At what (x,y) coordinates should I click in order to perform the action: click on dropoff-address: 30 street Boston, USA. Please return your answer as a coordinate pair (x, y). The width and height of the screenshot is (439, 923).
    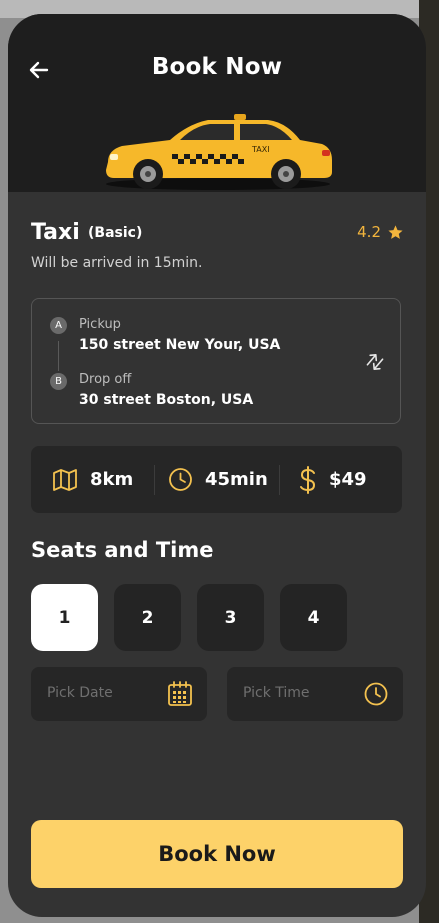
    Looking at the image, I should click on (166, 400).